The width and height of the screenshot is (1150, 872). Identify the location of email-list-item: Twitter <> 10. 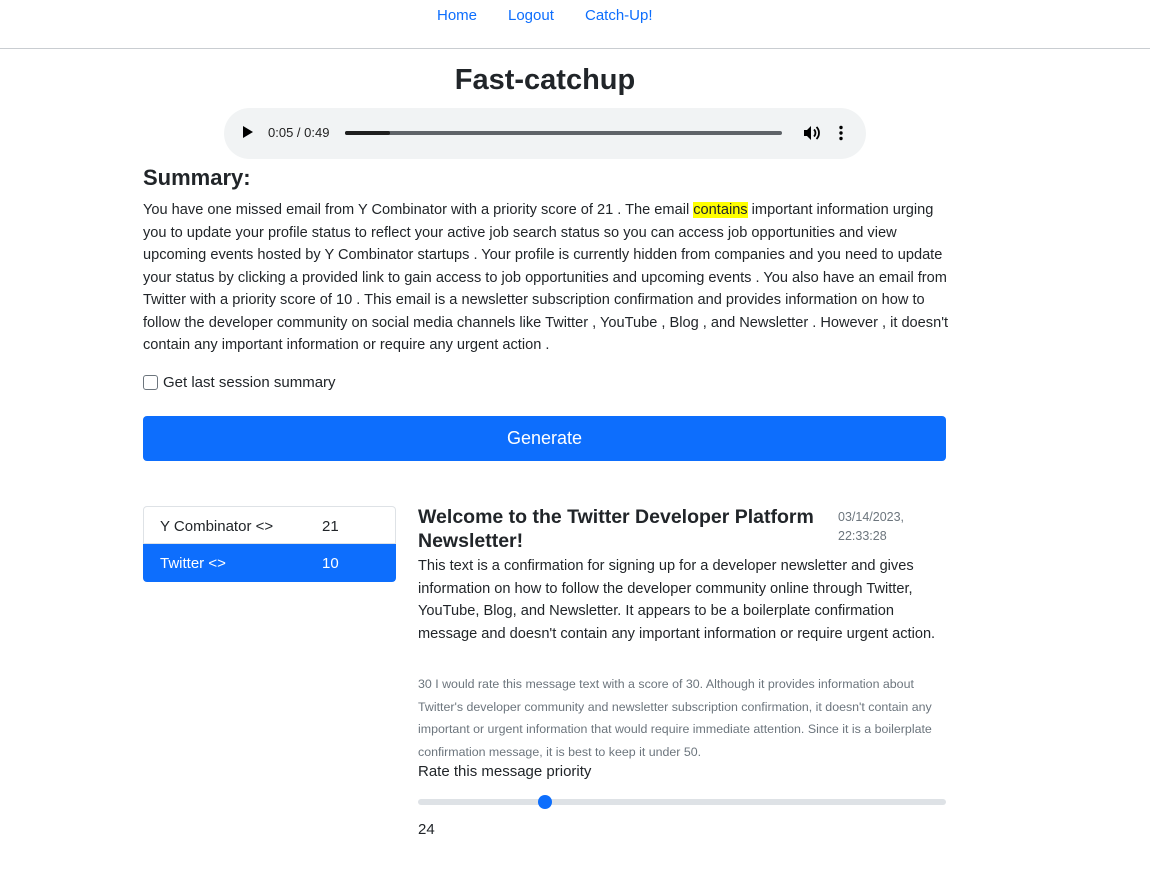
(269, 563).